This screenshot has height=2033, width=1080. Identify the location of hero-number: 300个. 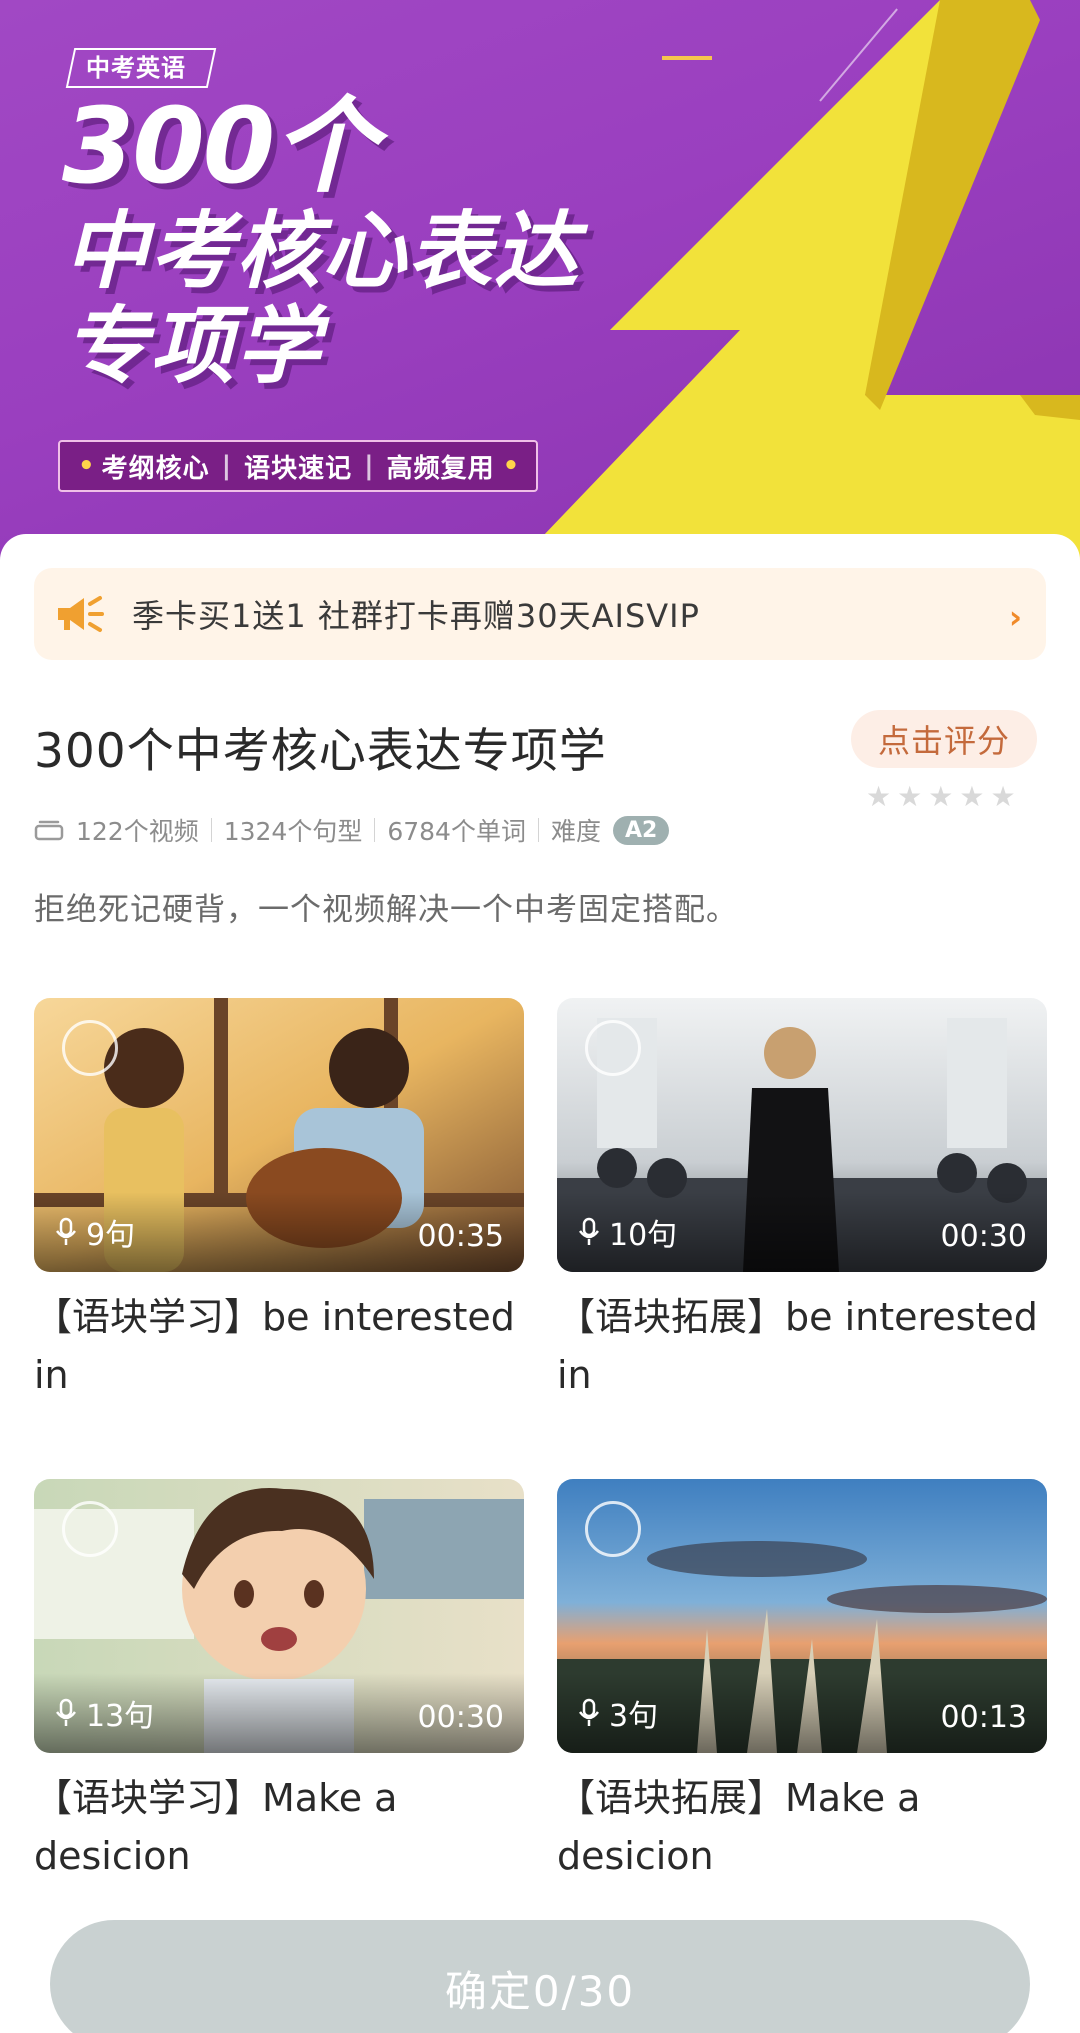
(219, 146).